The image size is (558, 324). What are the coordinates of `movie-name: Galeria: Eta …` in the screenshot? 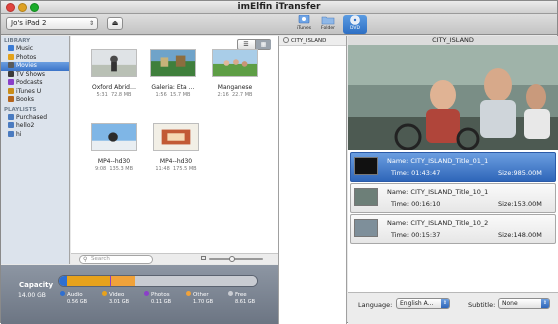 It's located at (173, 87).